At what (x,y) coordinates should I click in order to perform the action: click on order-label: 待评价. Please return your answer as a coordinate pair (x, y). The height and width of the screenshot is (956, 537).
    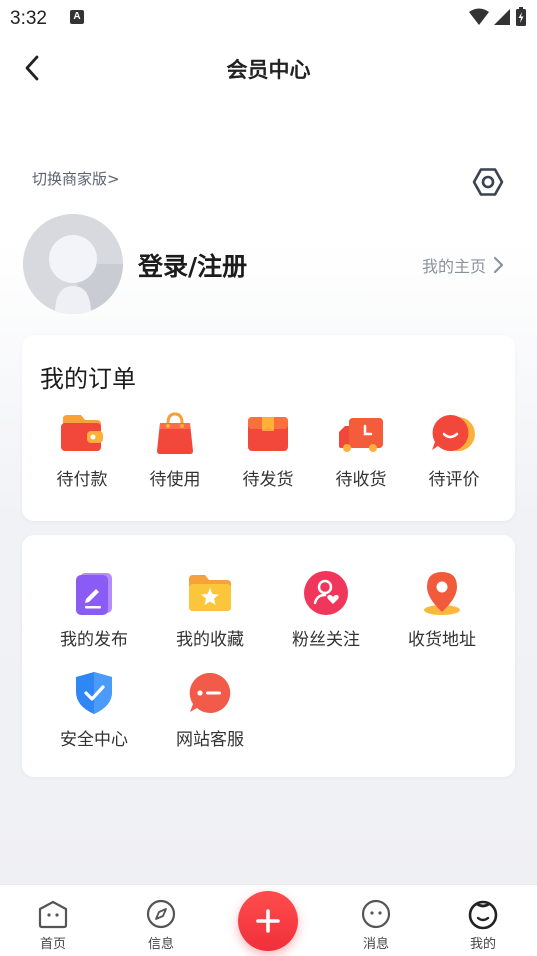
    Looking at the image, I should click on (454, 480).